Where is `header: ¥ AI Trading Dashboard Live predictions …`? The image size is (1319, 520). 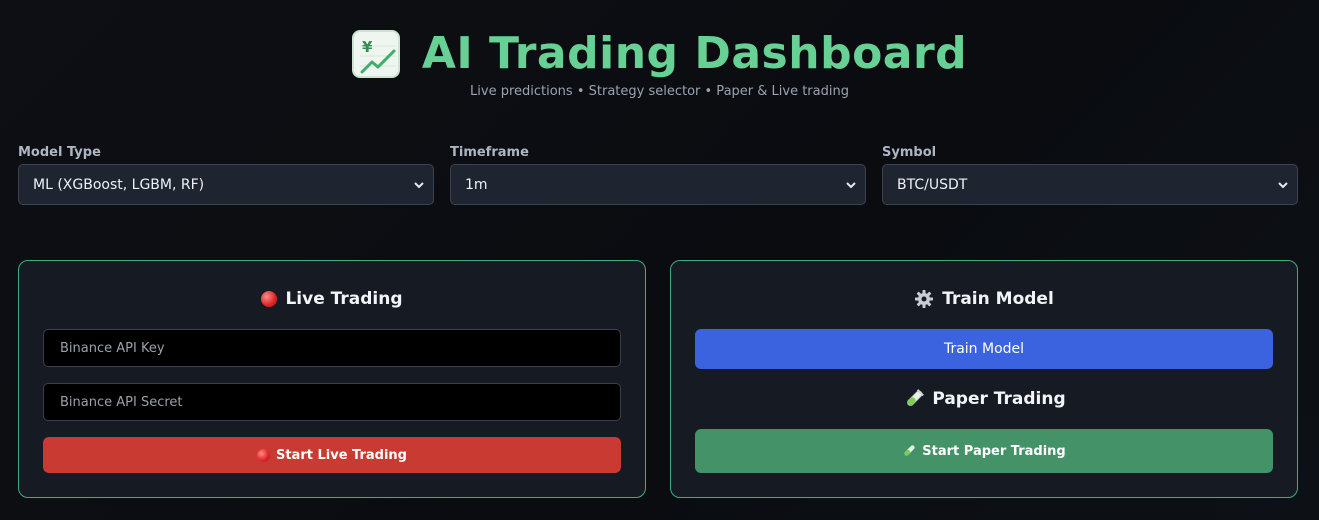
header: ¥ AI Trading Dashboard Live predictions … is located at coordinates (659, 61).